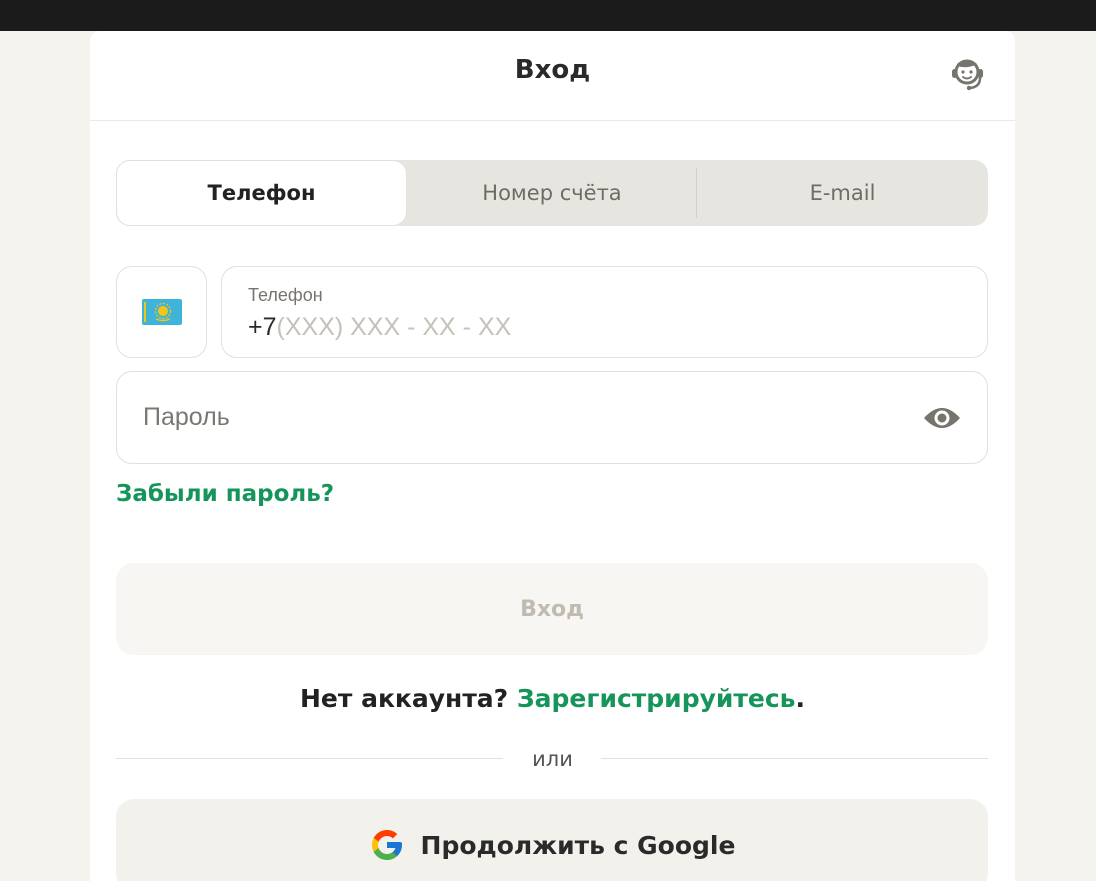  I want to click on login-method-tabs: Телефон Номер счёта E-mail, so click(552, 193).